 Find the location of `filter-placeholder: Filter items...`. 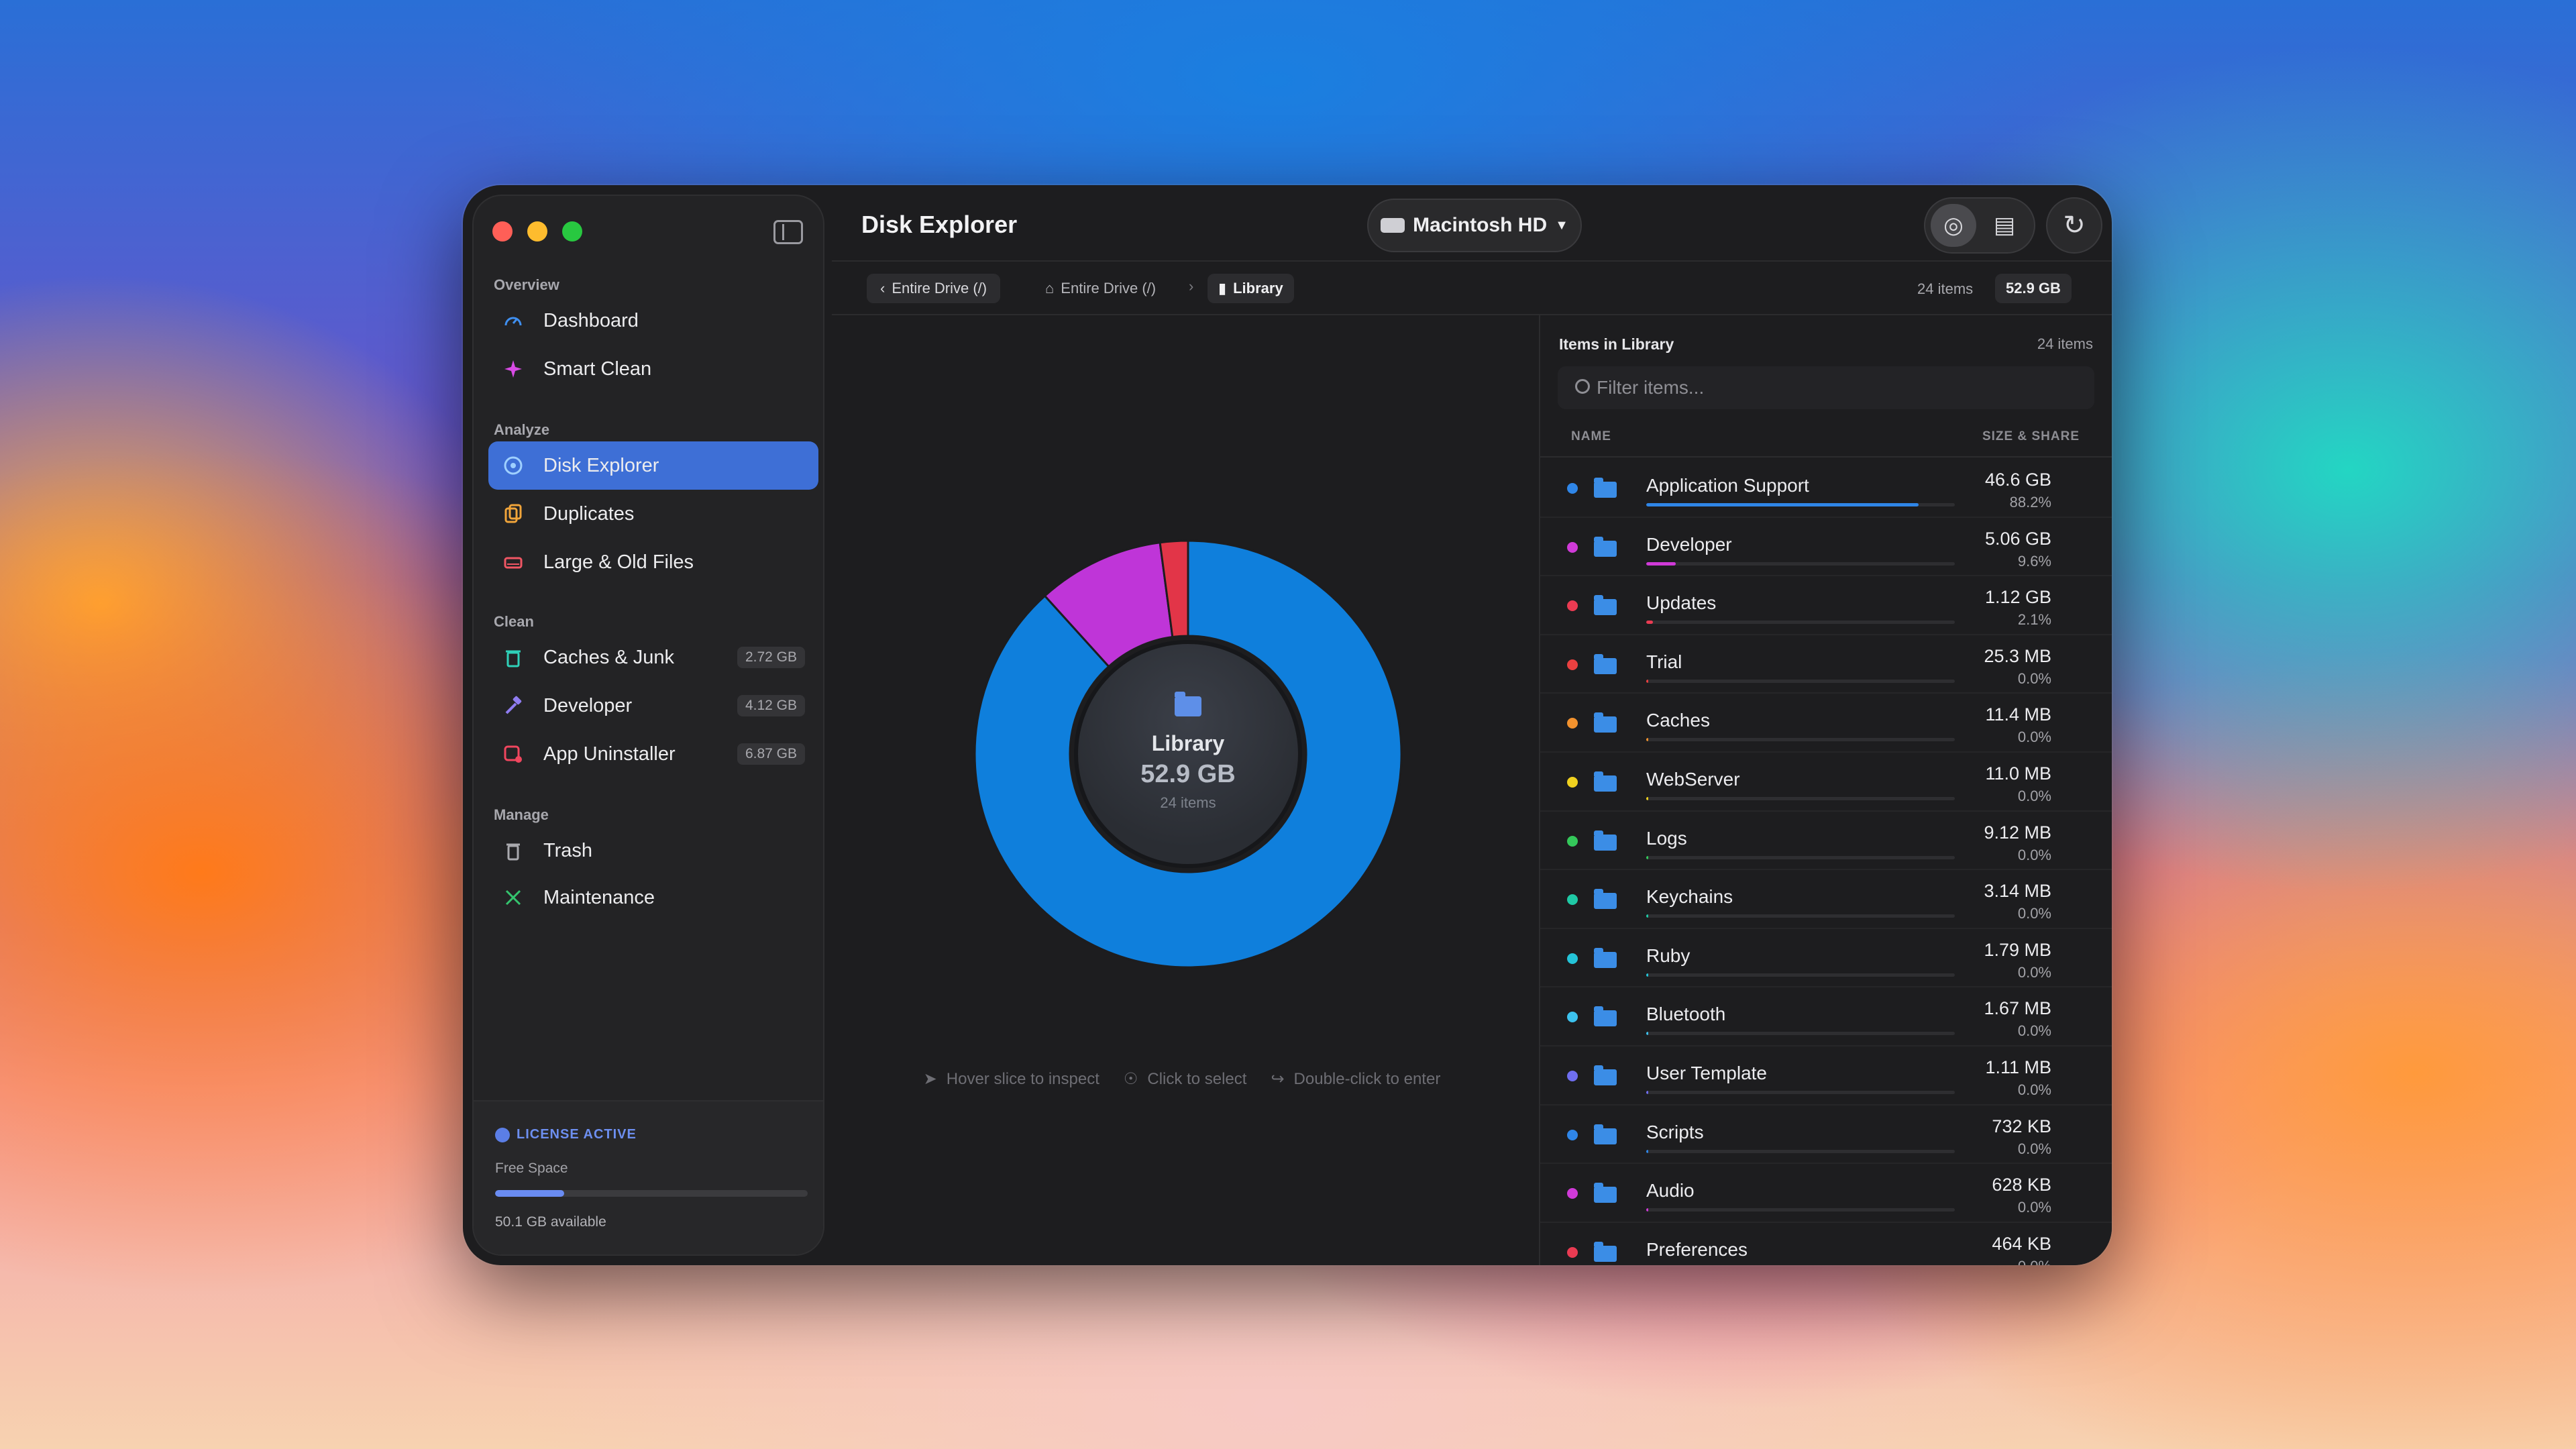

filter-placeholder: Filter items... is located at coordinates (1651, 387).